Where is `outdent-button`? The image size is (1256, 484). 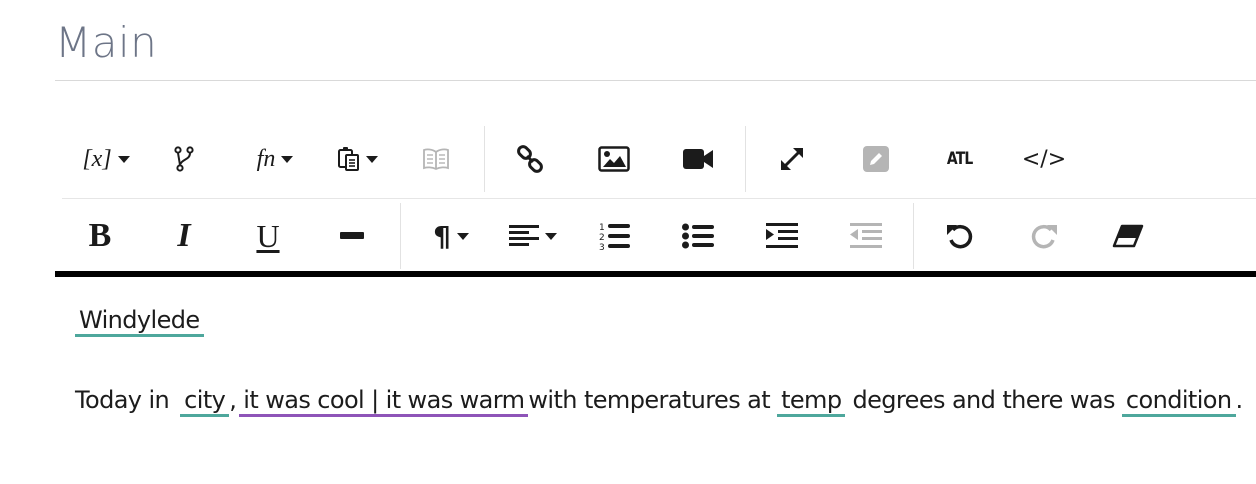 outdent-button is located at coordinates (866, 236).